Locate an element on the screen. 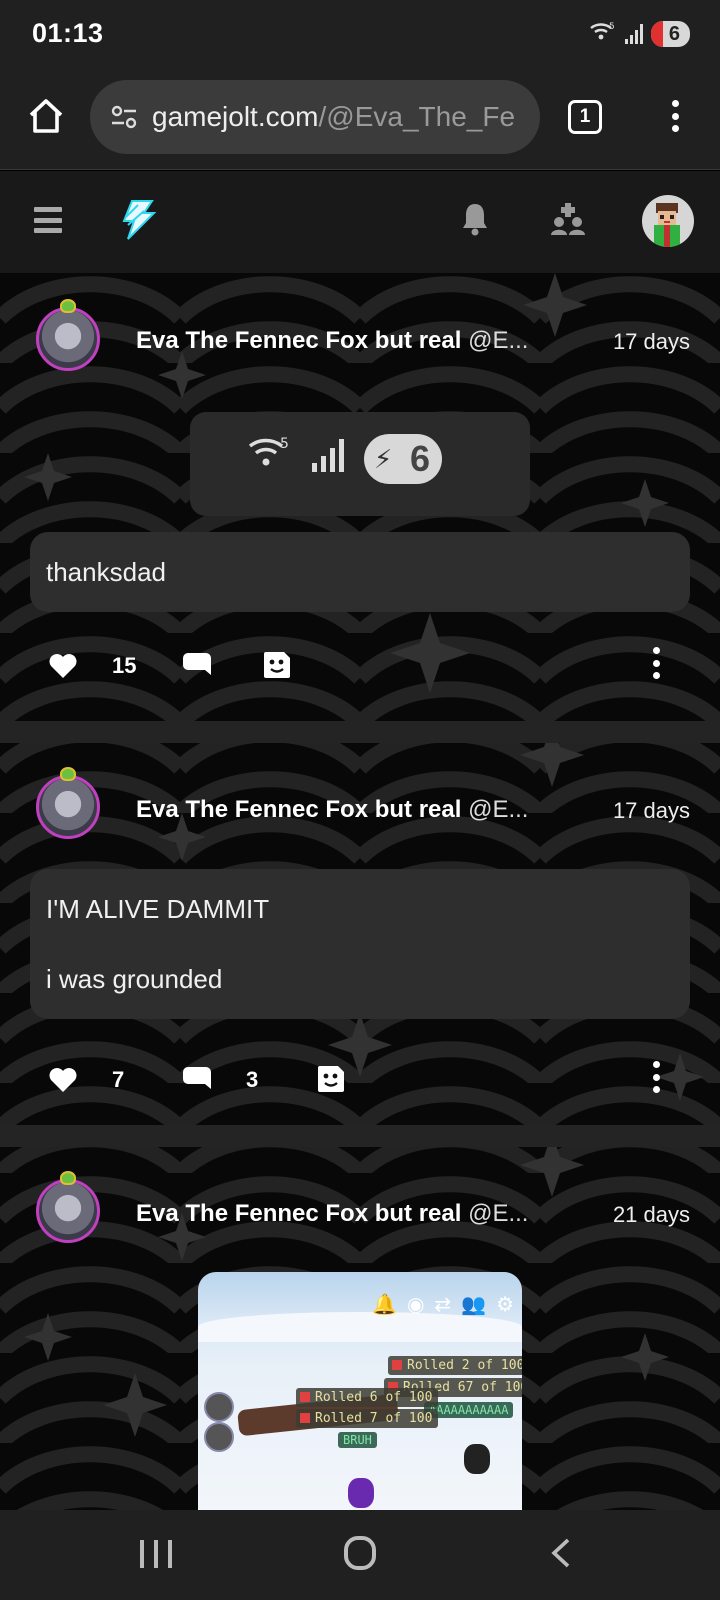 The width and height of the screenshot is (720, 1600). friends-add-icon is located at coordinates (568, 219).